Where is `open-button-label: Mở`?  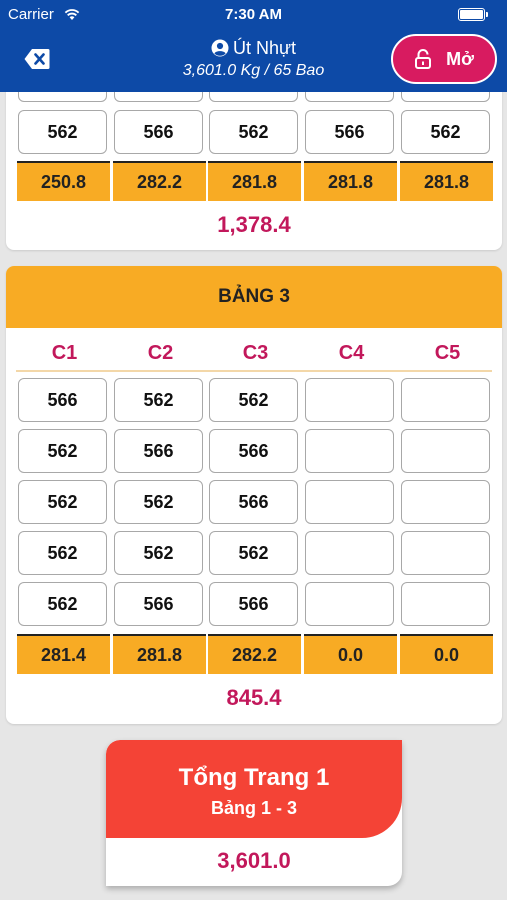 open-button-label: Mở is located at coordinates (460, 58).